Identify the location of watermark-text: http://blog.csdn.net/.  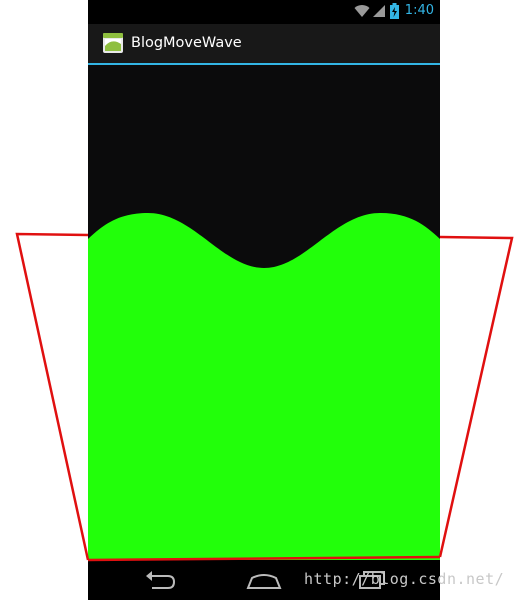
(404, 579).